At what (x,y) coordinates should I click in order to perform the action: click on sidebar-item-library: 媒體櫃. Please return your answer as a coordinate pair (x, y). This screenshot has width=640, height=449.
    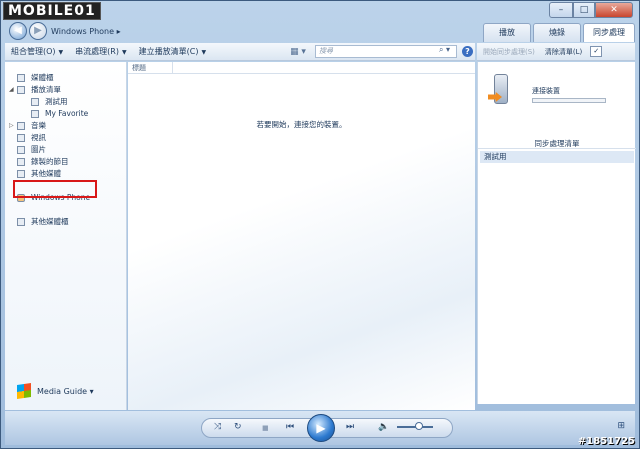
    Looking at the image, I should click on (65, 78).